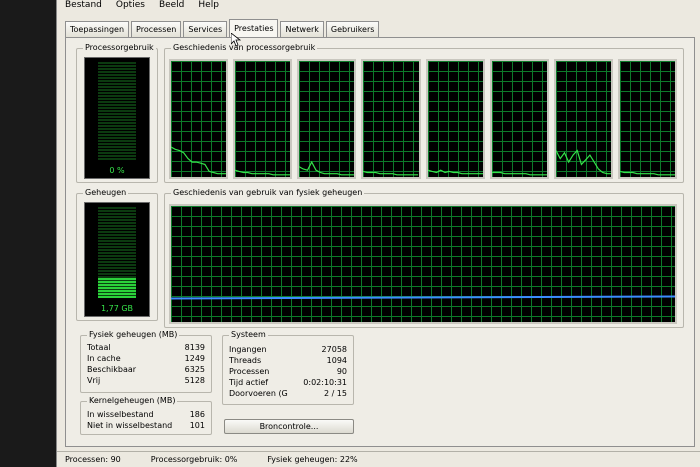 The image size is (700, 467). What do you see at coordinates (194, 347) in the screenshot?
I see `row-value: 8139` at bounding box center [194, 347].